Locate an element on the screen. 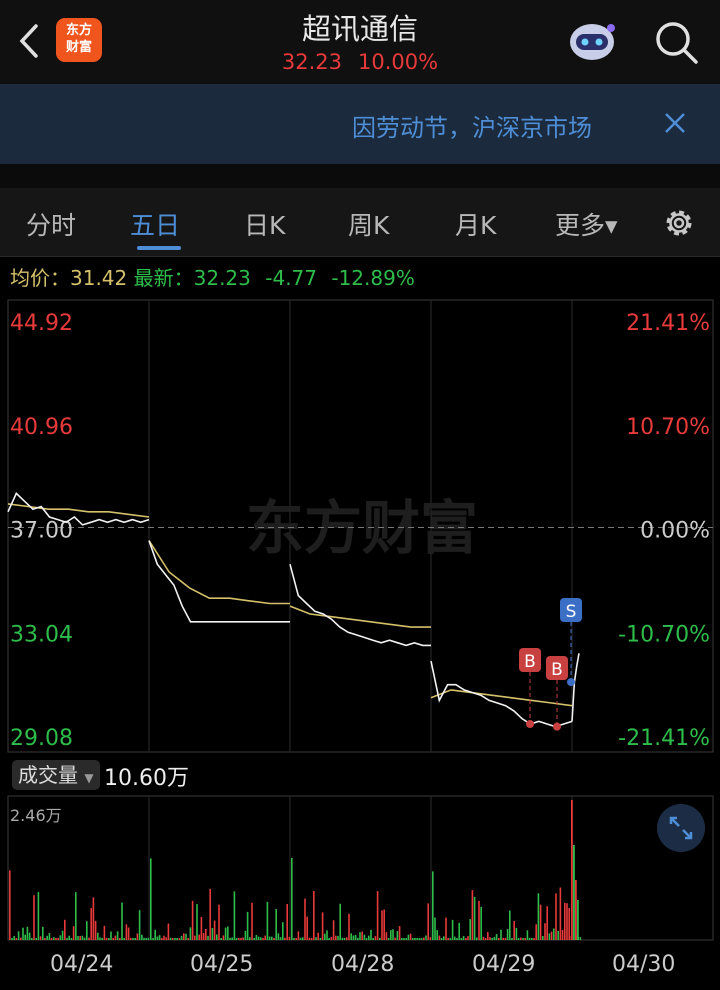  tab-intraday: 分时 is located at coordinates (51, 224).